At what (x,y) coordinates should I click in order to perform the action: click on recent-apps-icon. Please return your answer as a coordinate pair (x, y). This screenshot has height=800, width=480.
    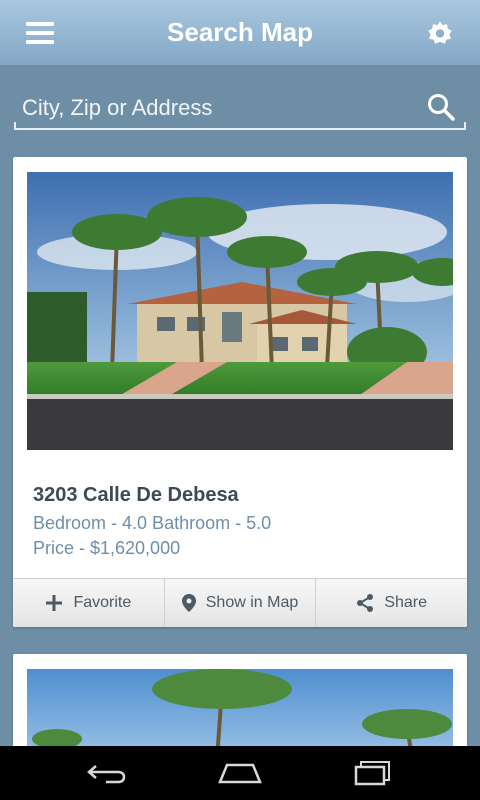
    Looking at the image, I should click on (373, 773).